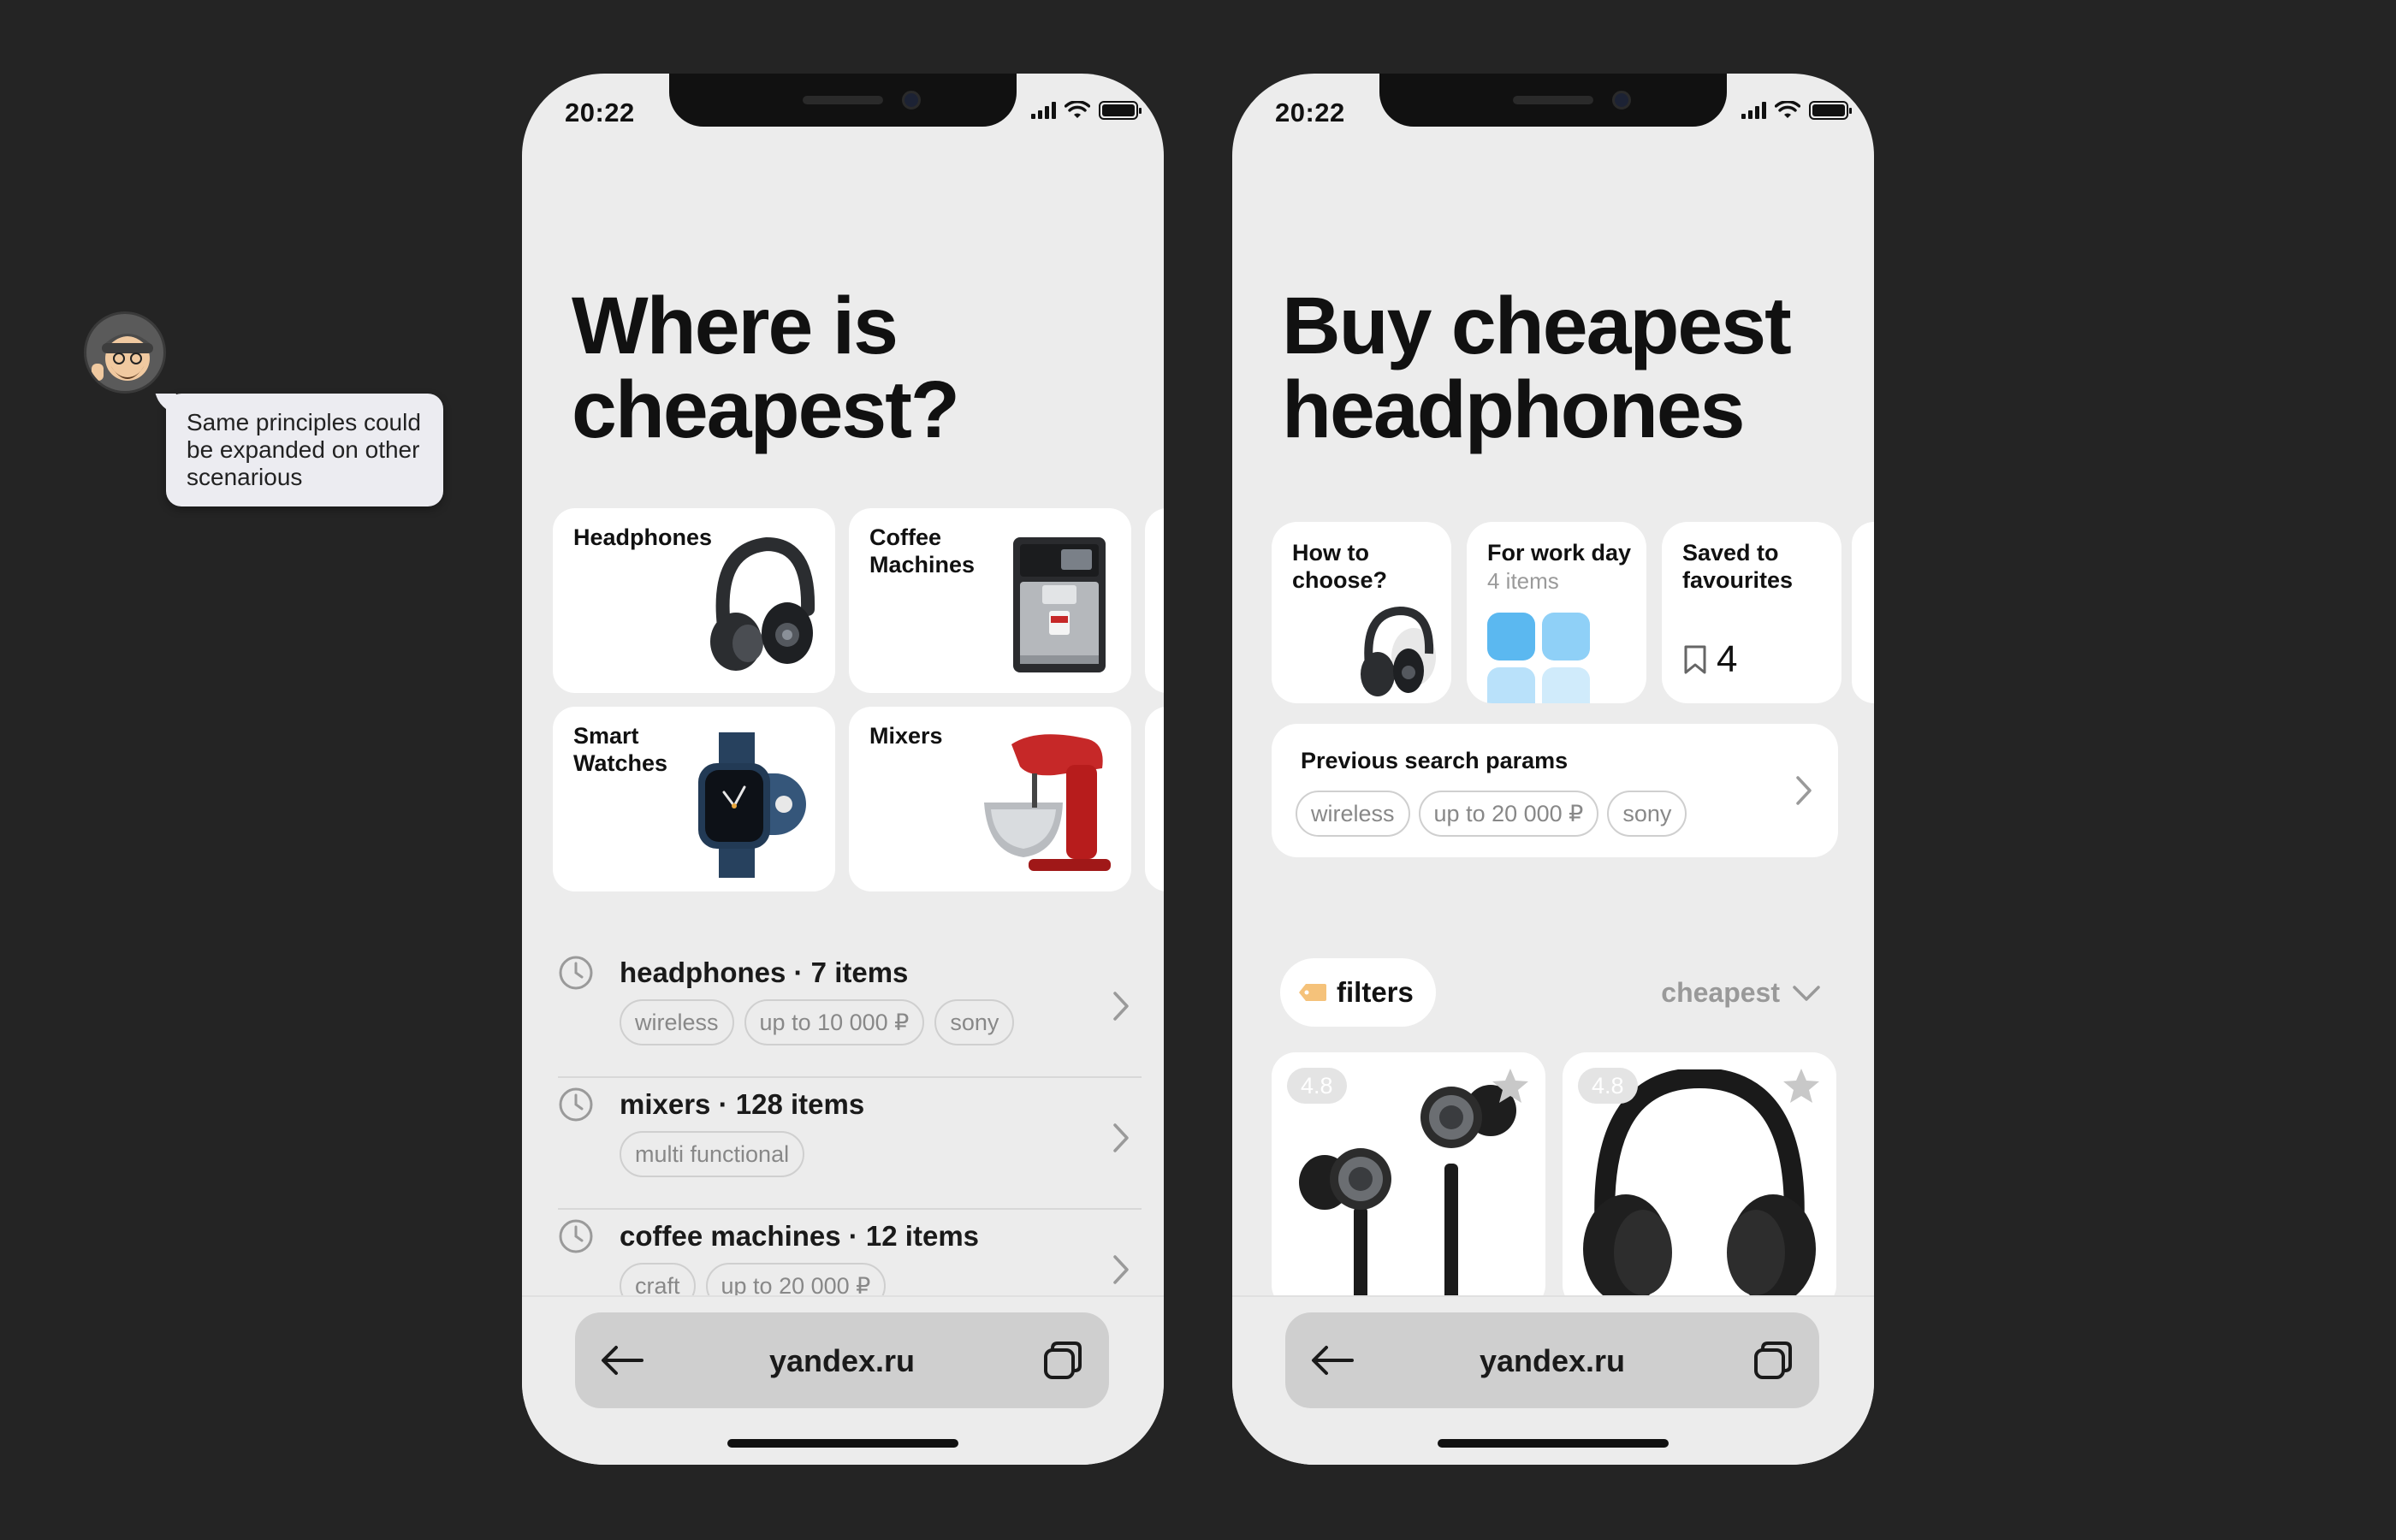 This screenshot has height=1540, width=2396. Describe the element at coordinates (1312, 992) in the screenshot. I see `tag-icon` at that location.